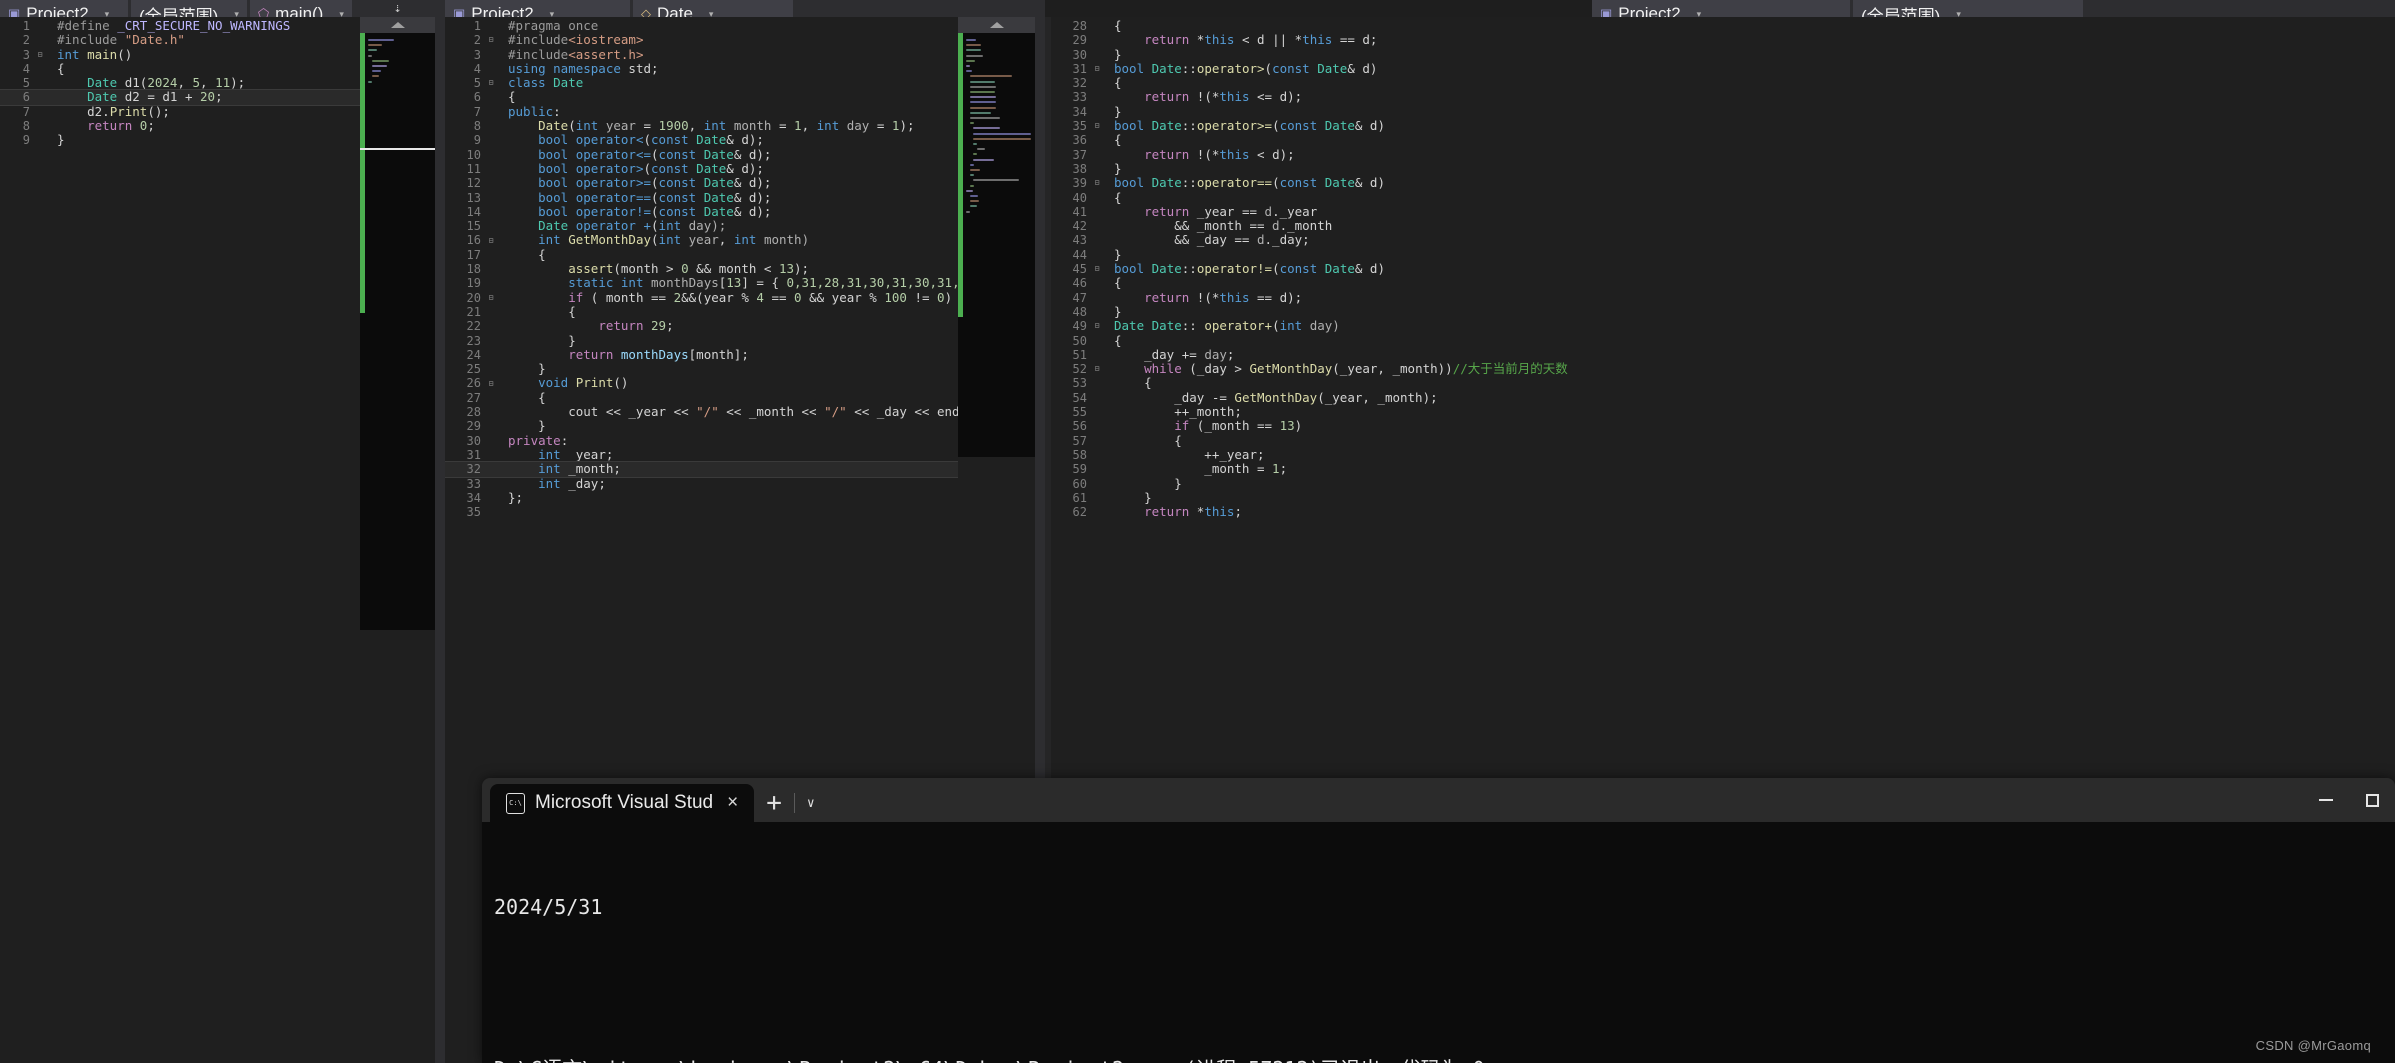 The image size is (2395, 1063). I want to click on code-line: 35, so click(740, 512).